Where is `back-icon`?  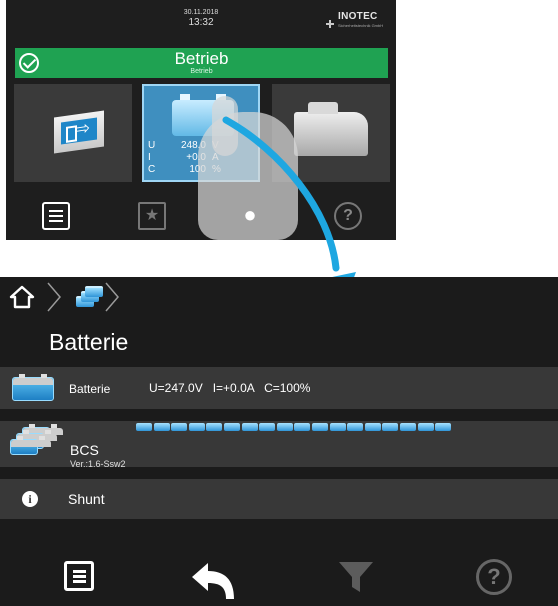
back-icon is located at coordinates (213, 581).